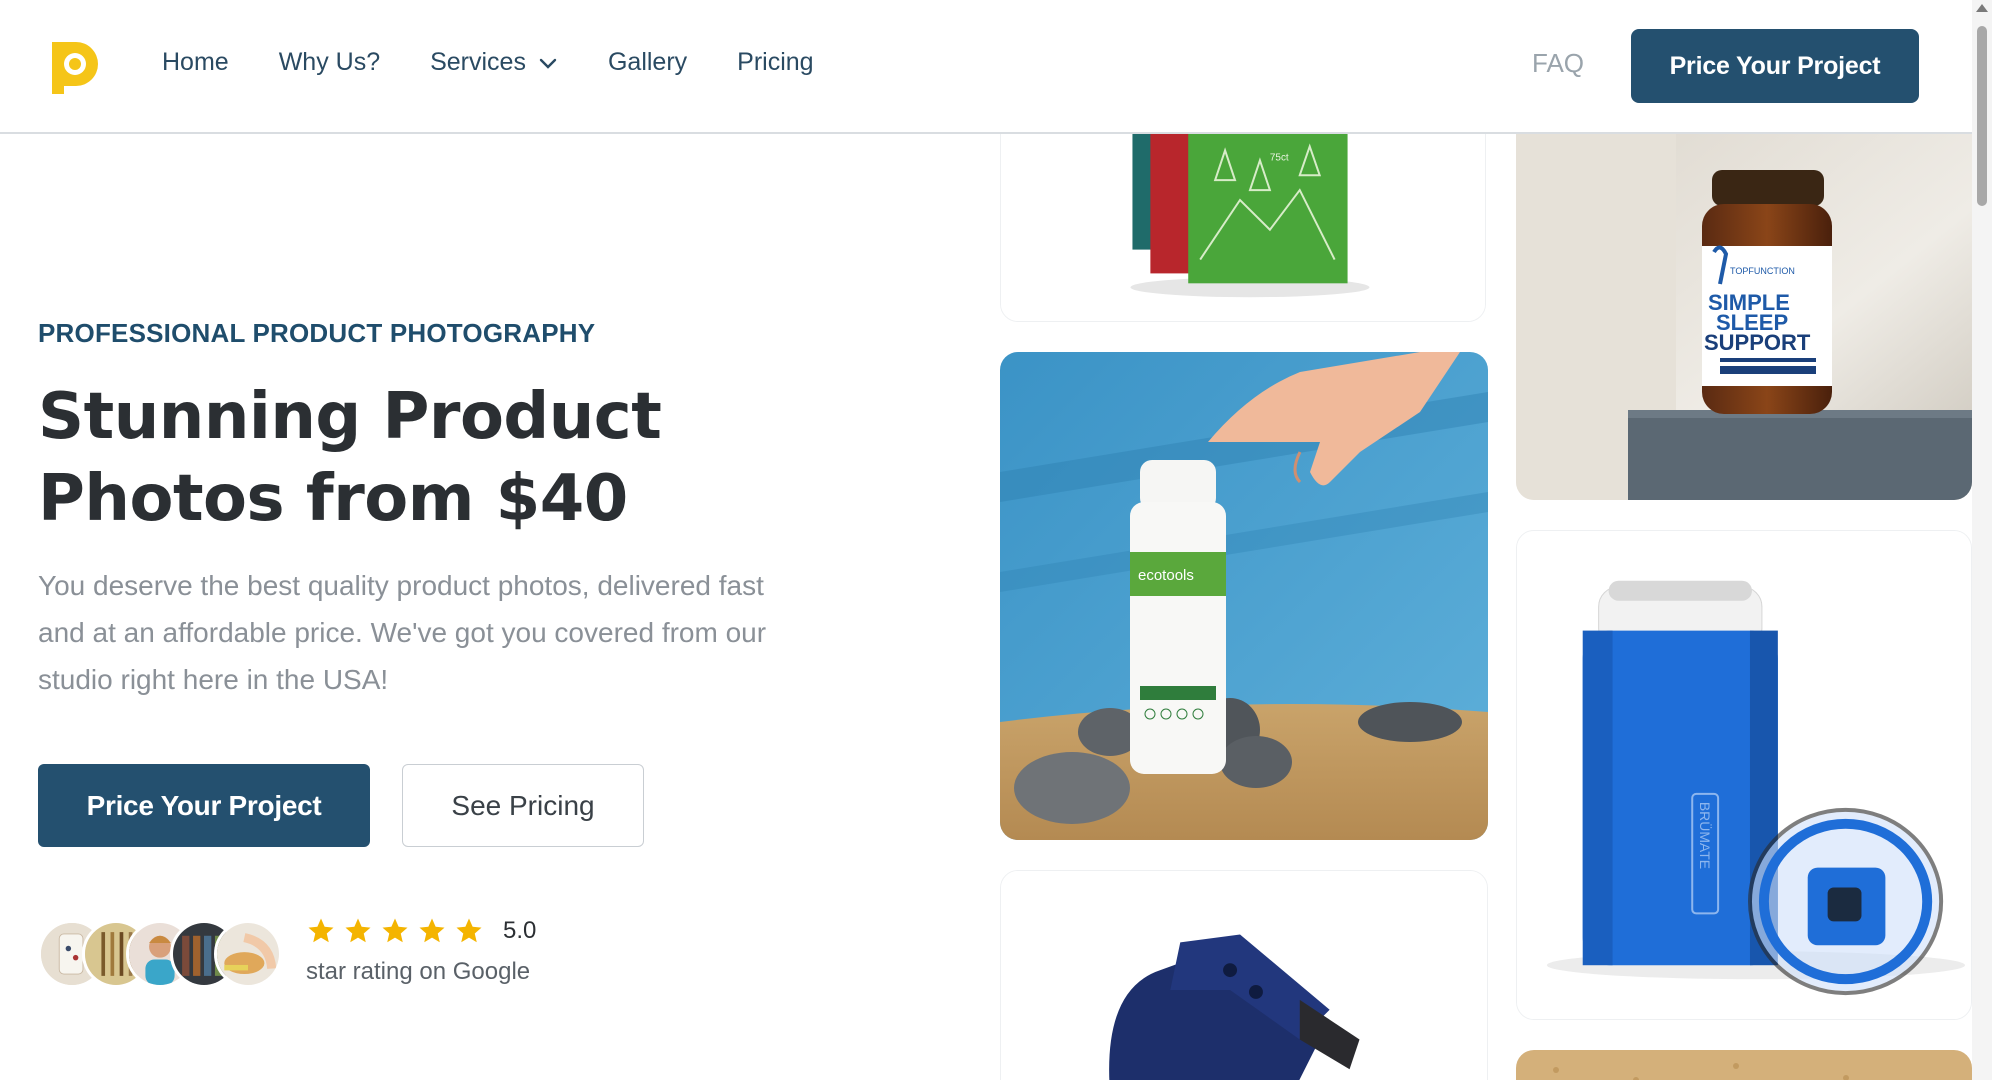 The width and height of the screenshot is (1992, 1080). I want to click on rating-score: 5.0, so click(520, 930).